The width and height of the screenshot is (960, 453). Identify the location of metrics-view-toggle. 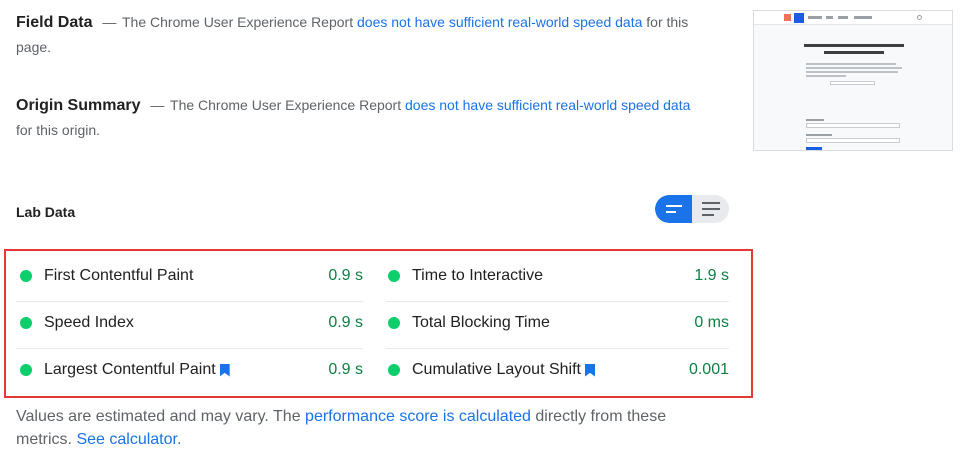
(692, 209).